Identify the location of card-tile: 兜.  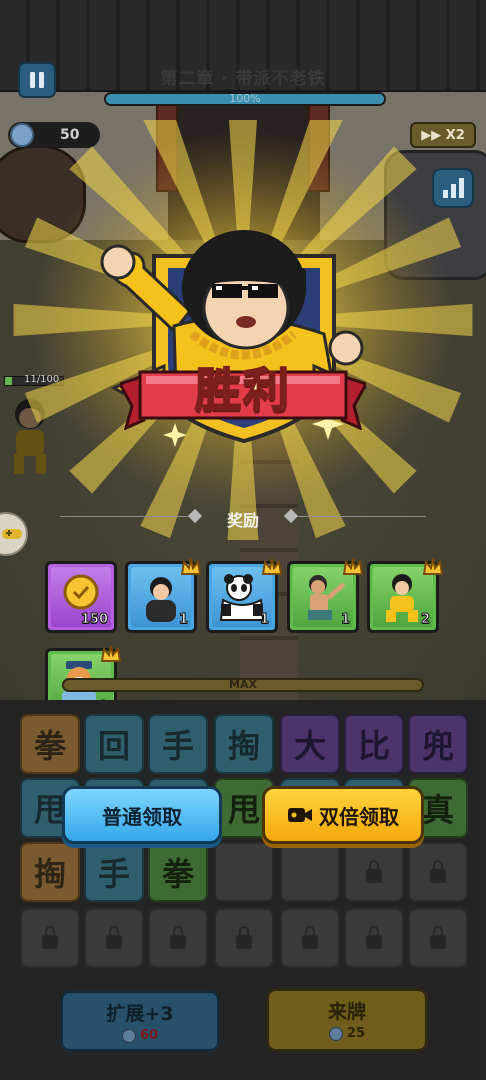
(438, 744).